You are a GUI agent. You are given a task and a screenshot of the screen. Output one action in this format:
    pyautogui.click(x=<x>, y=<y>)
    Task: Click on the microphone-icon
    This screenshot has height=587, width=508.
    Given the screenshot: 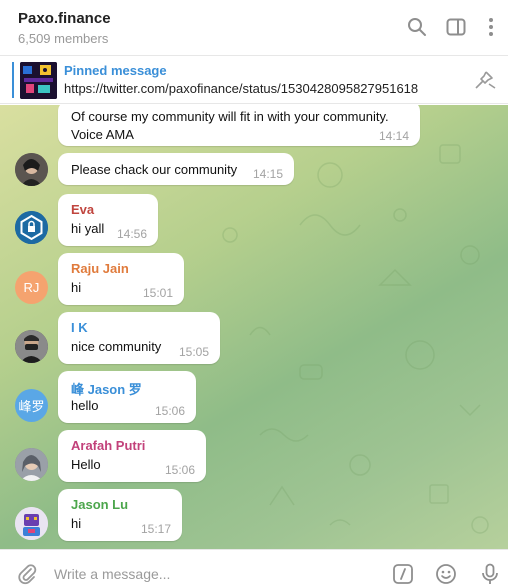 What is the action you would take?
    pyautogui.click(x=490, y=574)
    